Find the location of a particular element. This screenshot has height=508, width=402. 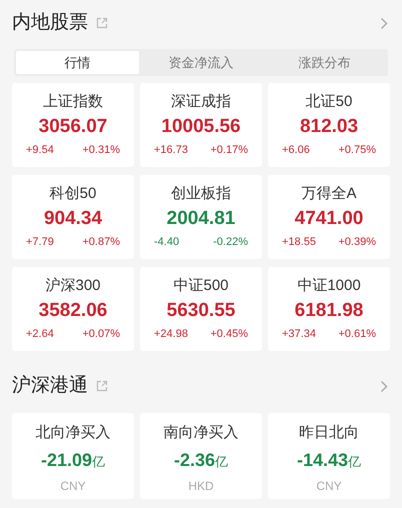

flow-value: -2.36 is located at coordinates (195, 460).